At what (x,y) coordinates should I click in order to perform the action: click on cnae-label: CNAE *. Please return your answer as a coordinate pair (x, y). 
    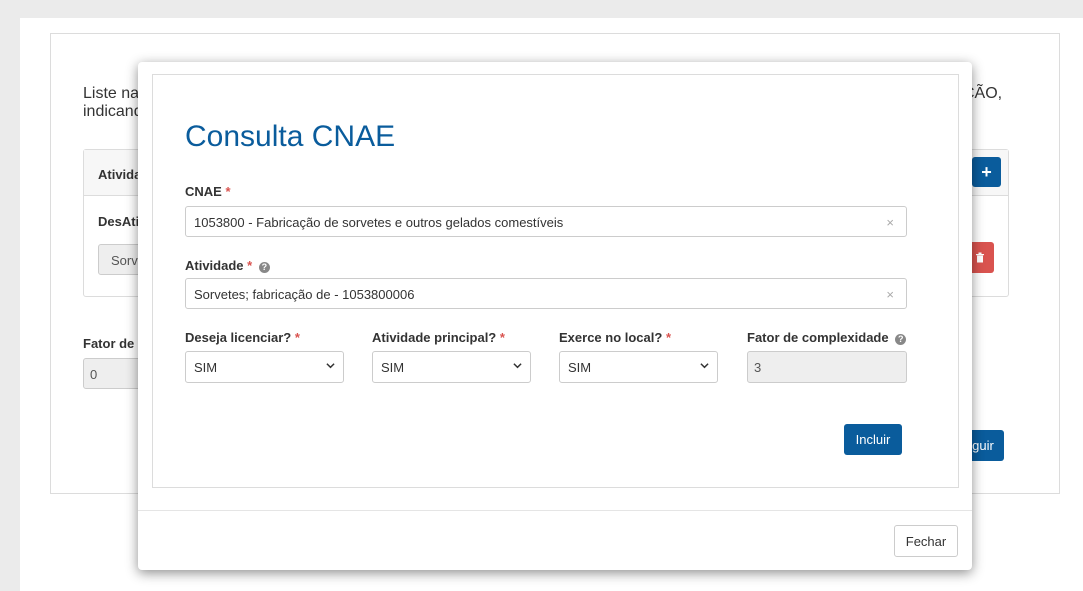
    Looking at the image, I should click on (208, 191).